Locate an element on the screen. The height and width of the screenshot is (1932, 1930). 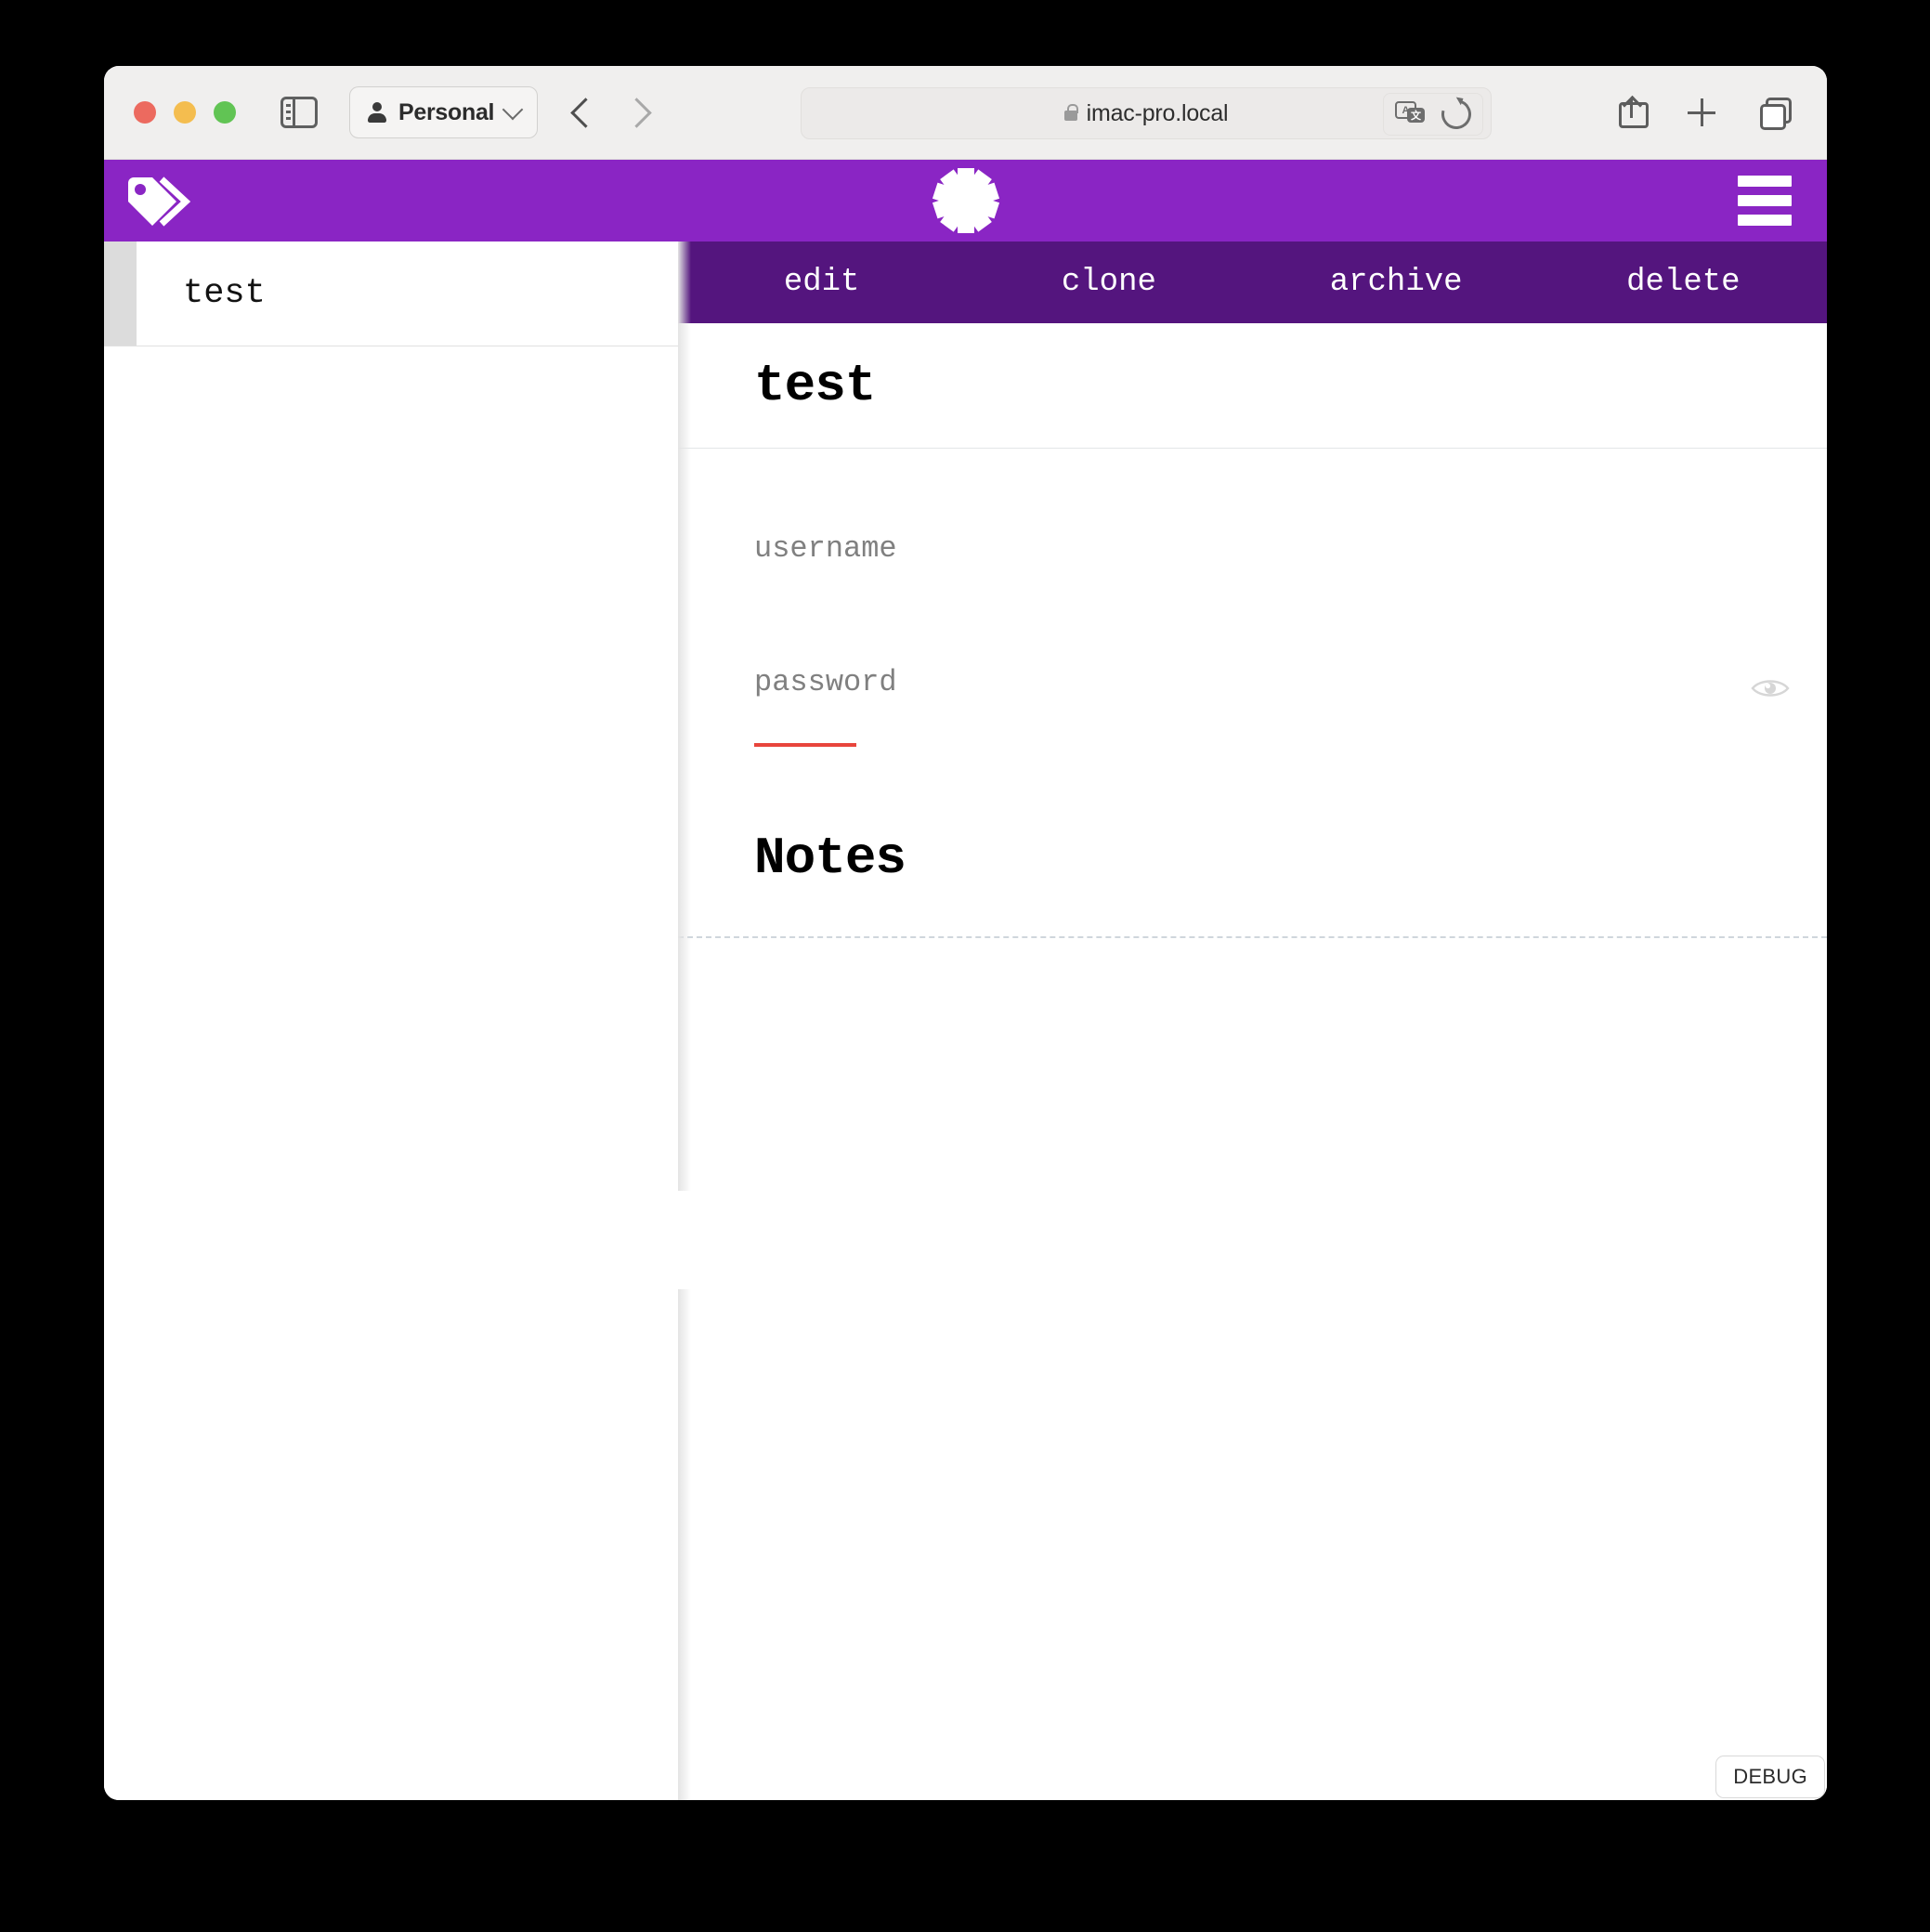
username-field: username is located at coordinates (825, 548).